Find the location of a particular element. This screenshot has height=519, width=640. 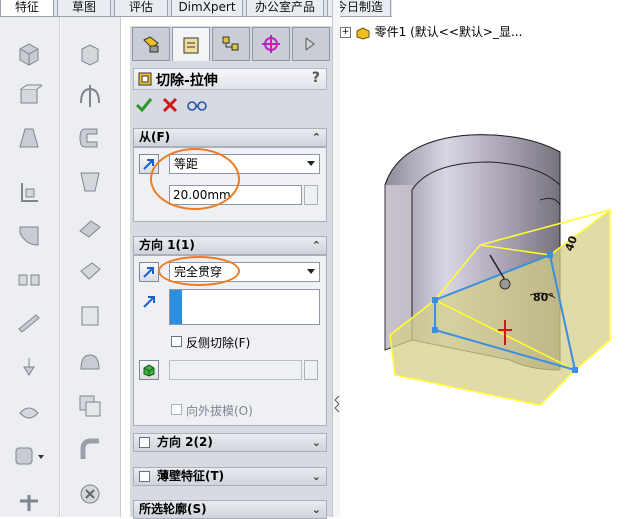

tab-office-products: 办公室产品 is located at coordinates (285, 8).